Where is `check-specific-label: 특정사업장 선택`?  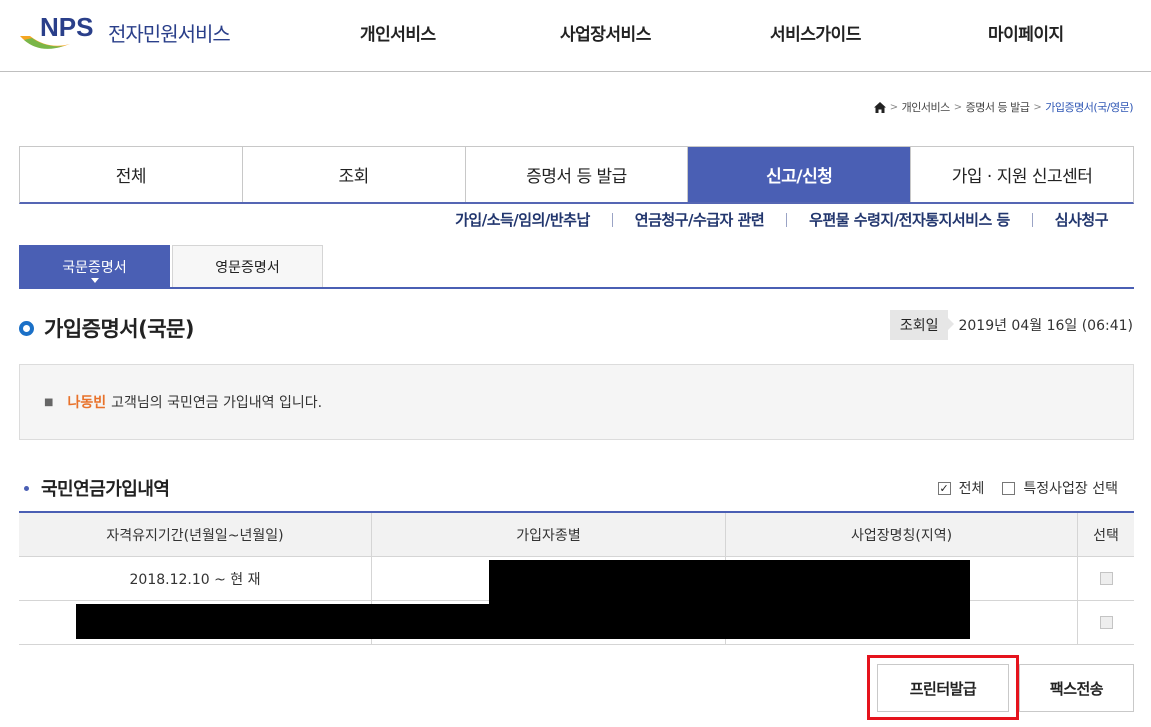 check-specific-label: 특정사업장 선택 is located at coordinates (1070, 488).